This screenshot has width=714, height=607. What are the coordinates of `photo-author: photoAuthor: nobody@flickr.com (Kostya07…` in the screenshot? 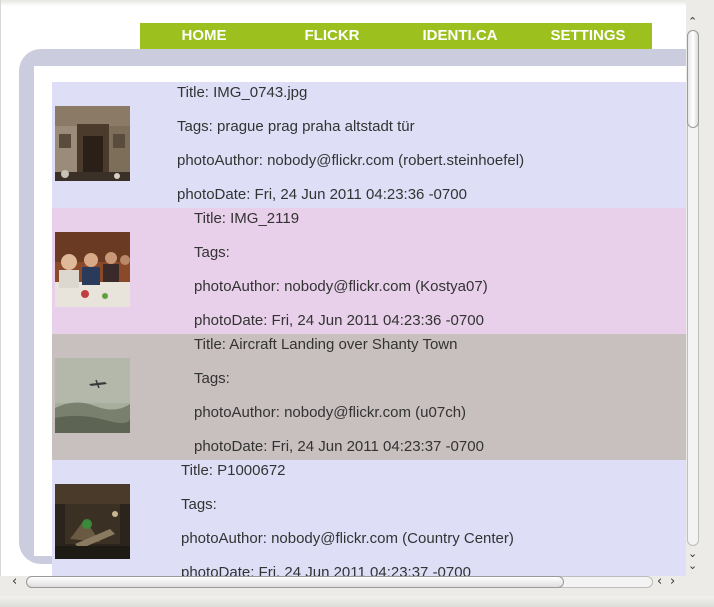 It's located at (341, 286).